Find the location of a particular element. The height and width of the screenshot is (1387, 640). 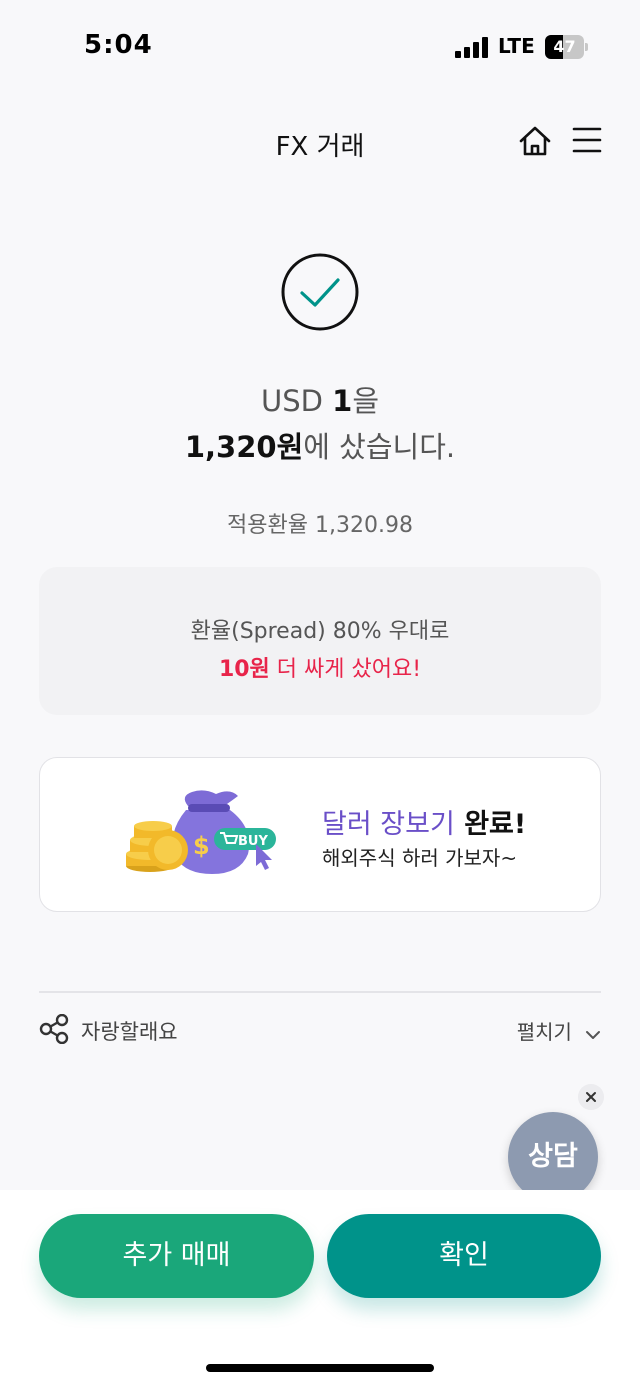

signal-icon is located at coordinates (473, 47).